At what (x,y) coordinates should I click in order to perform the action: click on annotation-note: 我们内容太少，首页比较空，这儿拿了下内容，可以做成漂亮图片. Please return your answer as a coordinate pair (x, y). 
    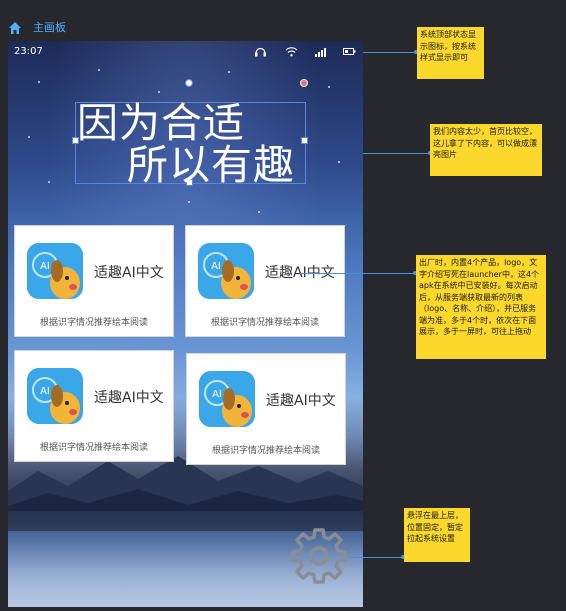
    Looking at the image, I should click on (486, 150).